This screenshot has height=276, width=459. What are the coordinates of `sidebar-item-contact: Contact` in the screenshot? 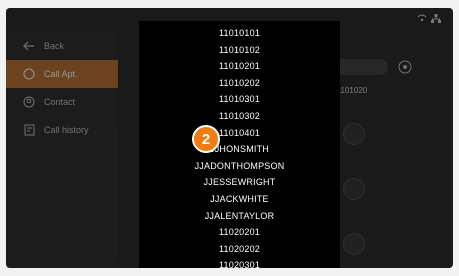 It's located at (62, 102).